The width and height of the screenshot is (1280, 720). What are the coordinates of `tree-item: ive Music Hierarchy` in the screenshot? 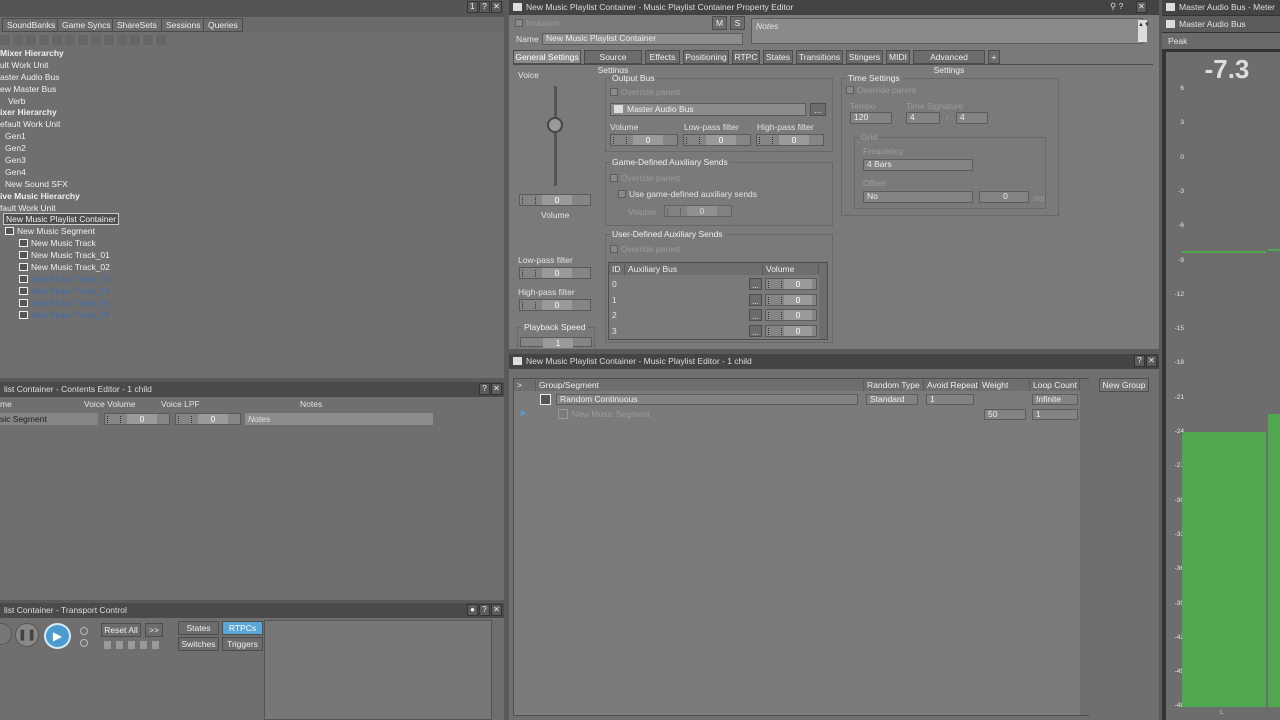 It's located at (250, 197).